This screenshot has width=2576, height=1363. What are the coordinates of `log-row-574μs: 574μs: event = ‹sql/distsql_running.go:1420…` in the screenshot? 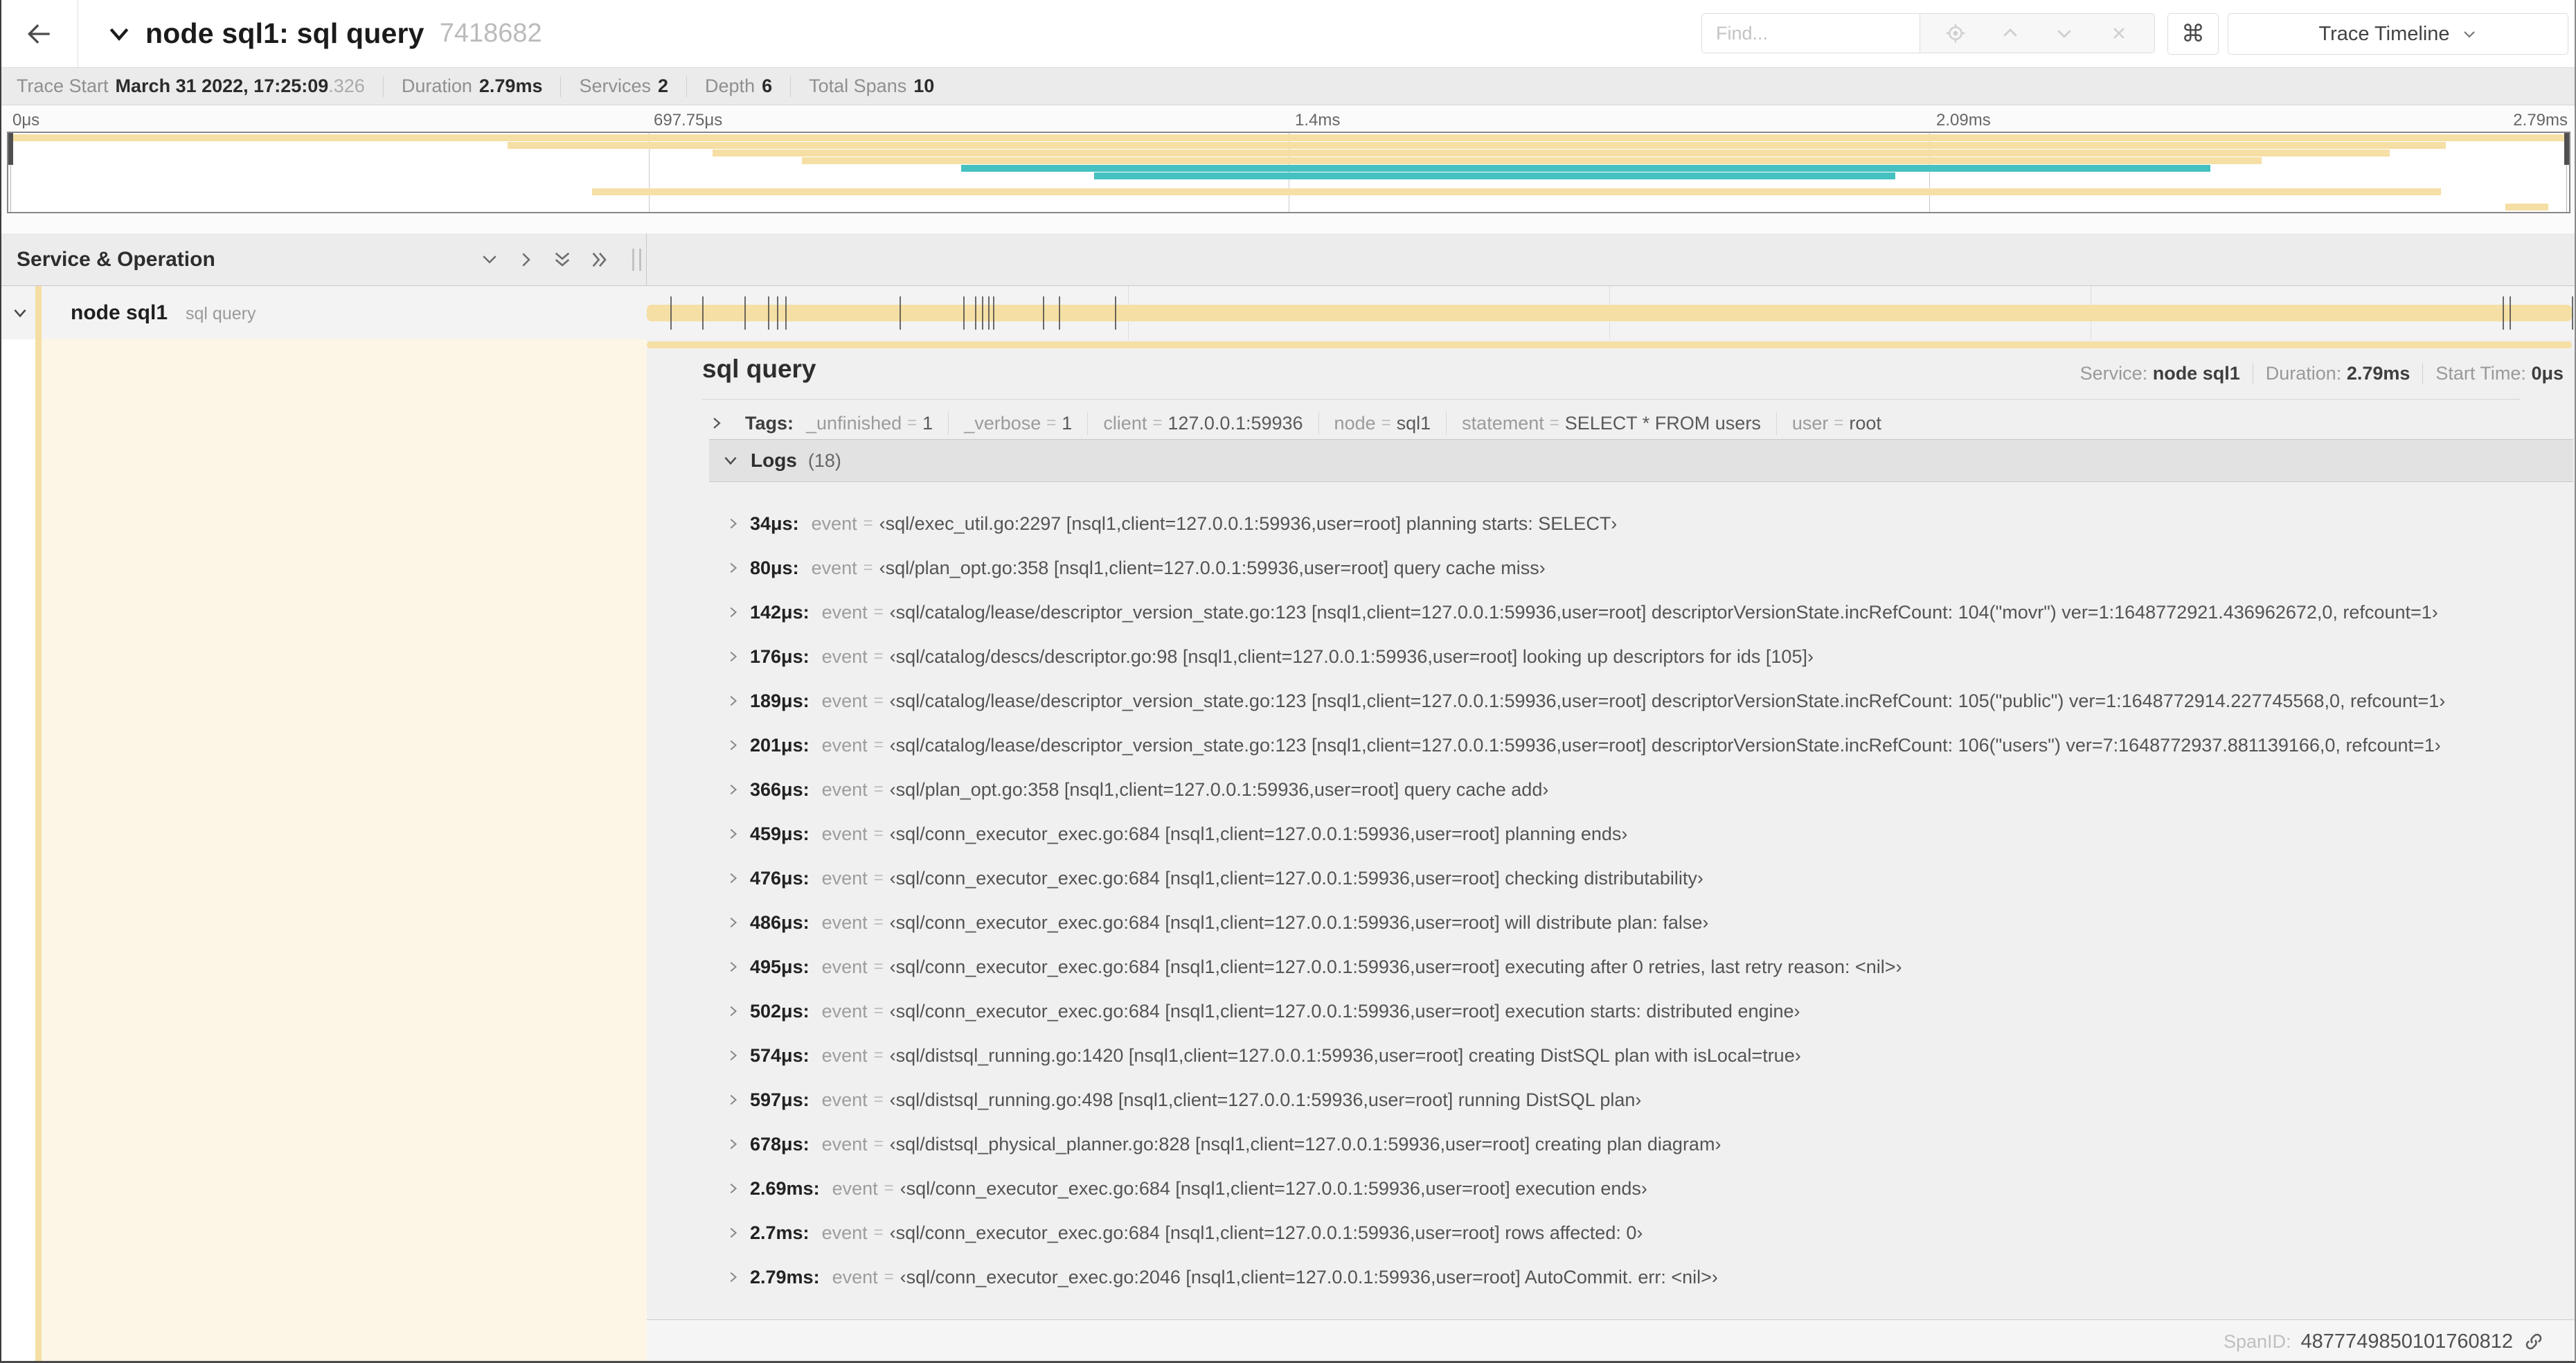 It's located at (1263, 1055).